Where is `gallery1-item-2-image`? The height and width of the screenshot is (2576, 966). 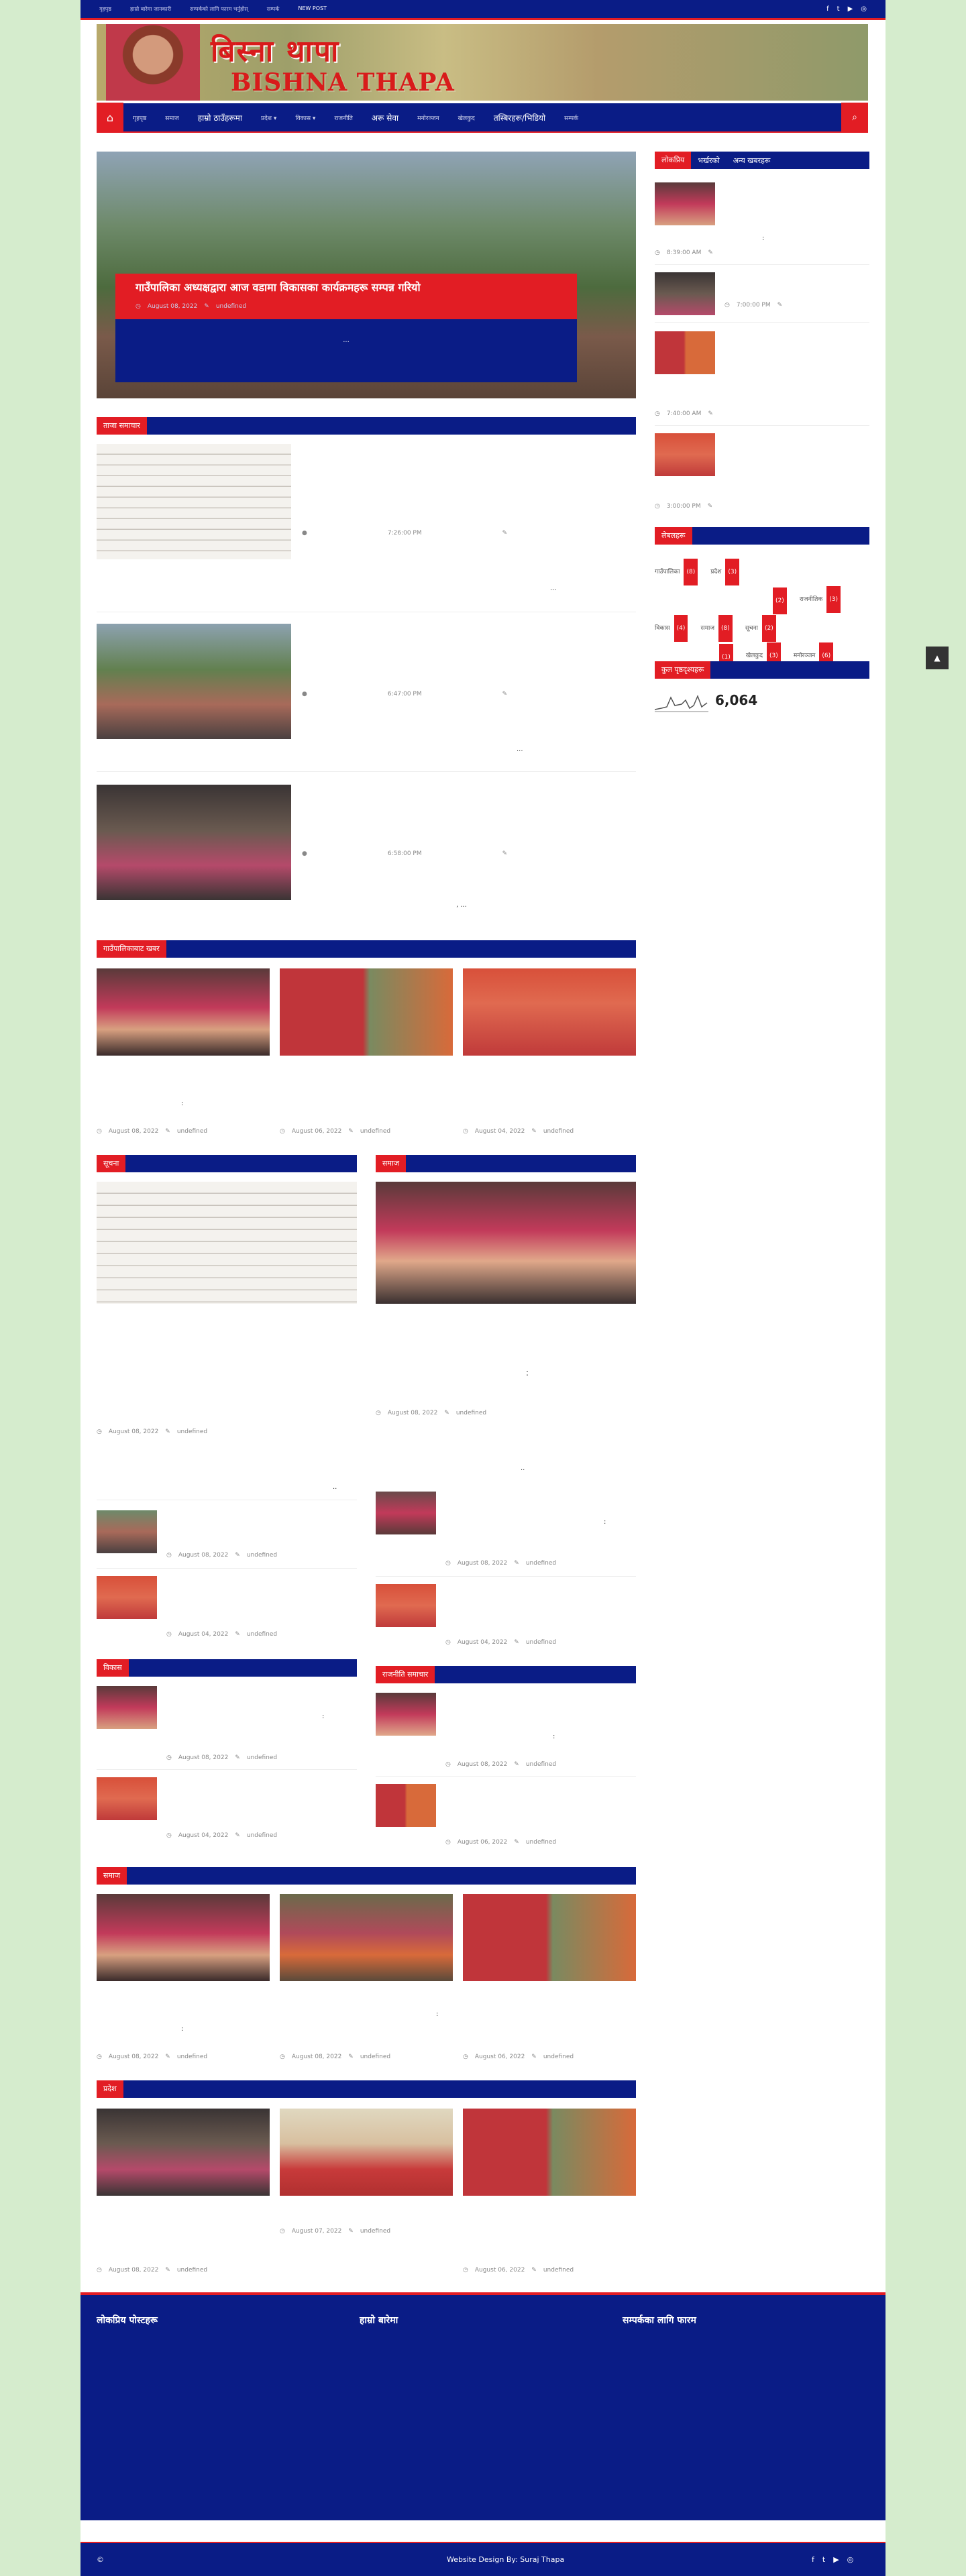
gallery1-item-2-image is located at coordinates (366, 1012).